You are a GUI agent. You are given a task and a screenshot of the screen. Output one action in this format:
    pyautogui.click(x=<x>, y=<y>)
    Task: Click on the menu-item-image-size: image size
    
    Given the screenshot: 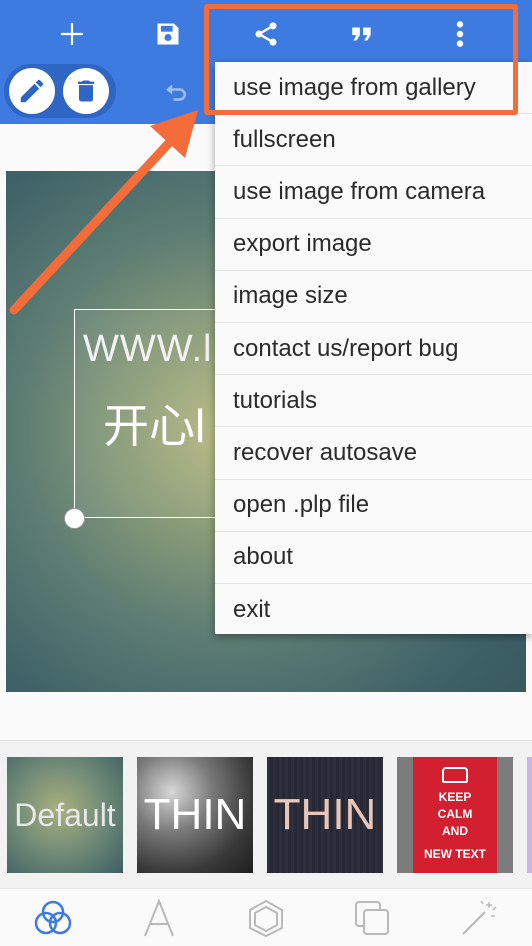 What is the action you would take?
    pyautogui.click(x=373, y=297)
    